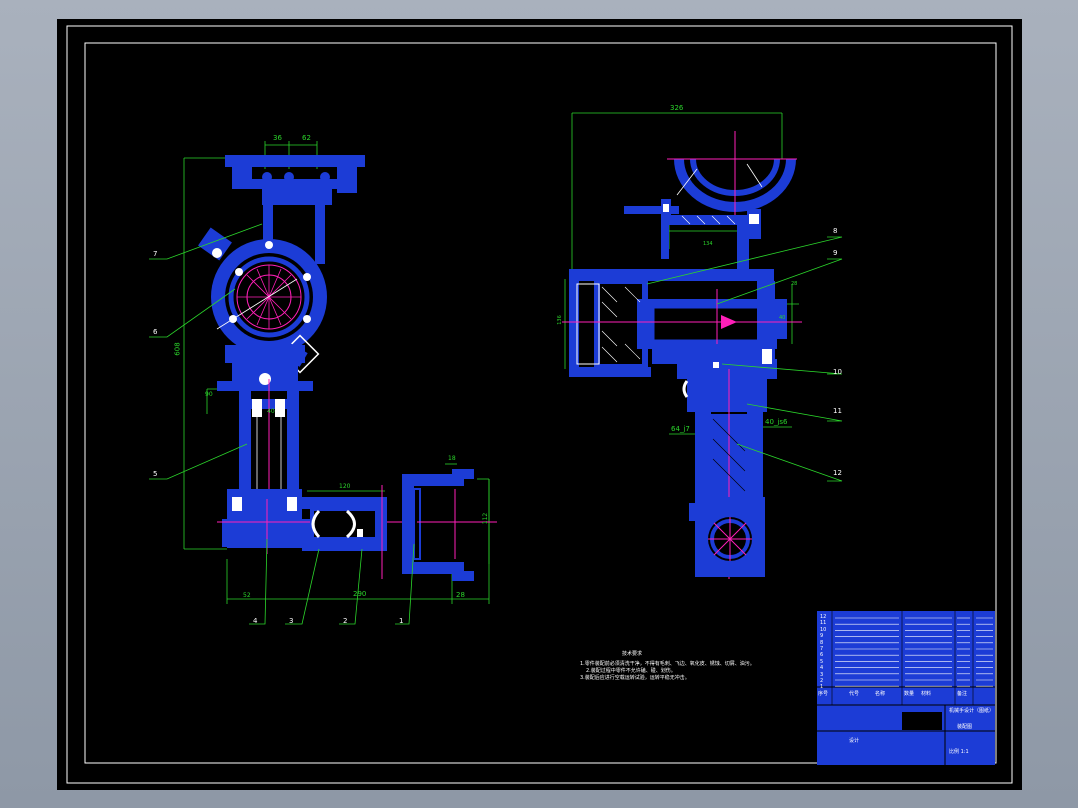 Image resolution: width=1078 pixels, height=808 pixels. I want to click on notes-line-2: 2.装配过程中零件不允许磕、碰、划伤。, so click(631, 671).